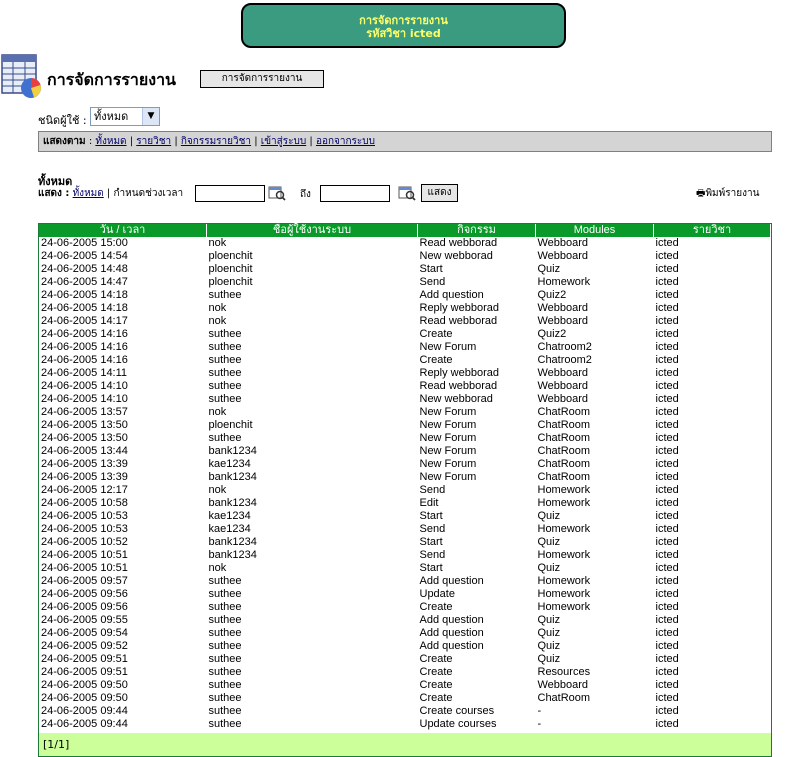  What do you see at coordinates (439, 193) in the screenshot?
I see `show-button: แสดง` at bounding box center [439, 193].